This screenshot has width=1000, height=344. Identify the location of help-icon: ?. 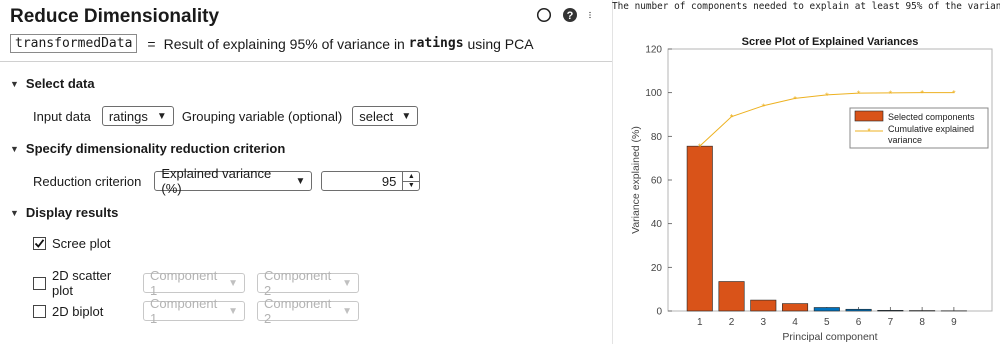
(570, 15).